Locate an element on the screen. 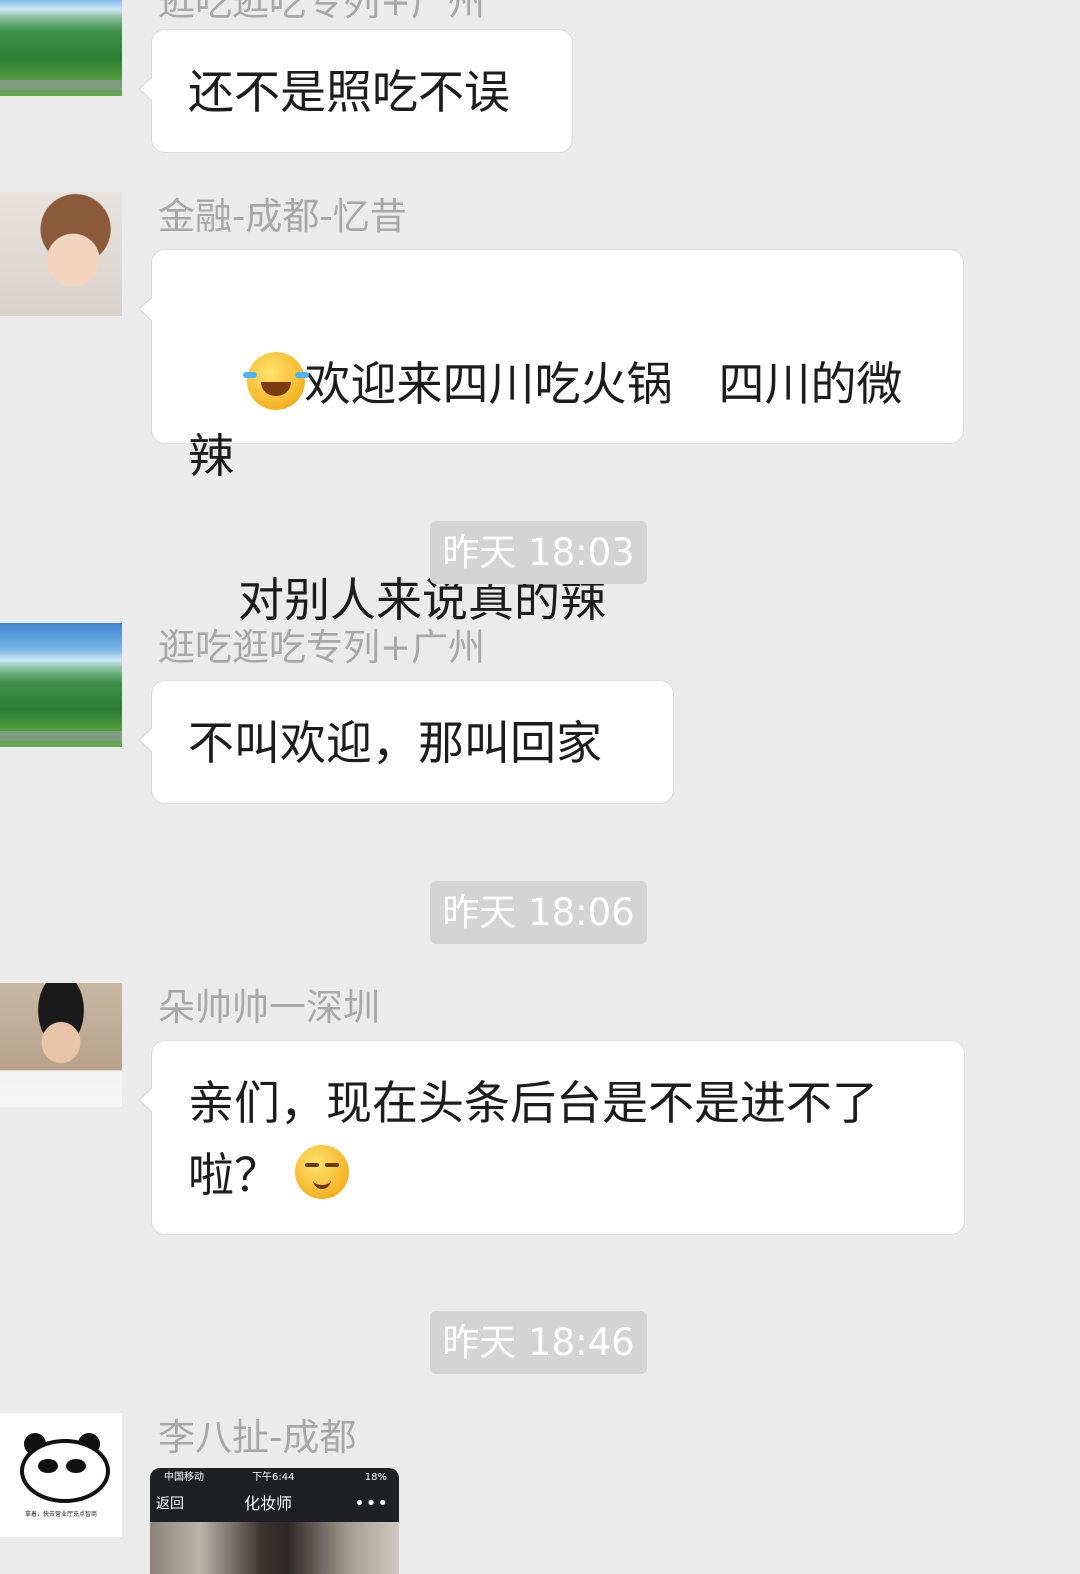 The image size is (1080, 1574). panda-face is located at coordinates (65, 1471).